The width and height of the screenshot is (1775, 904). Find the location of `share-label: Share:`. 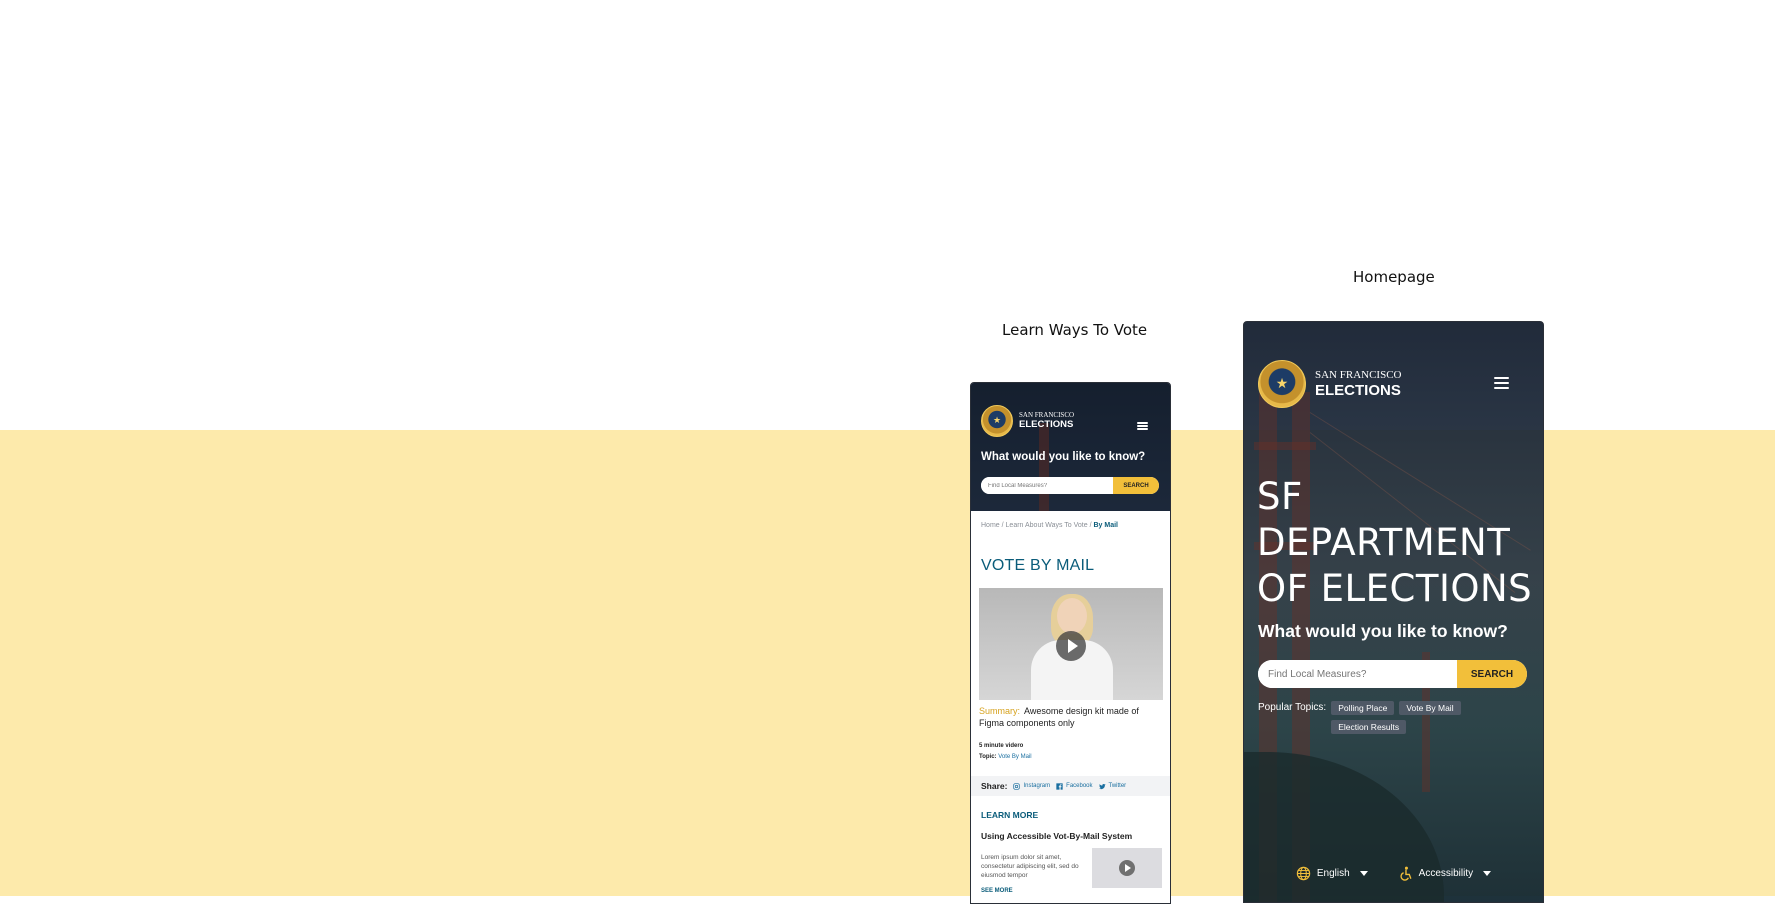

share-label: Share: is located at coordinates (994, 786).